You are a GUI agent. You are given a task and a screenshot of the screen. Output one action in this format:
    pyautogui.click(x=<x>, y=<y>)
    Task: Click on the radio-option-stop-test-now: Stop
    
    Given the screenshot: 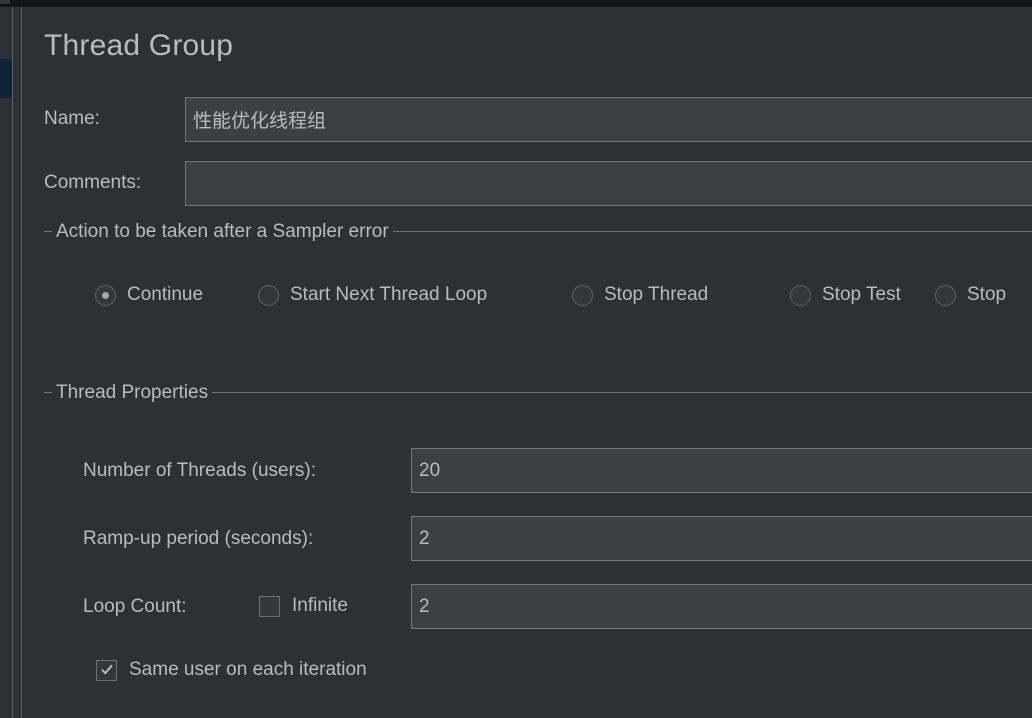 What is the action you would take?
    pyautogui.click(x=970, y=295)
    